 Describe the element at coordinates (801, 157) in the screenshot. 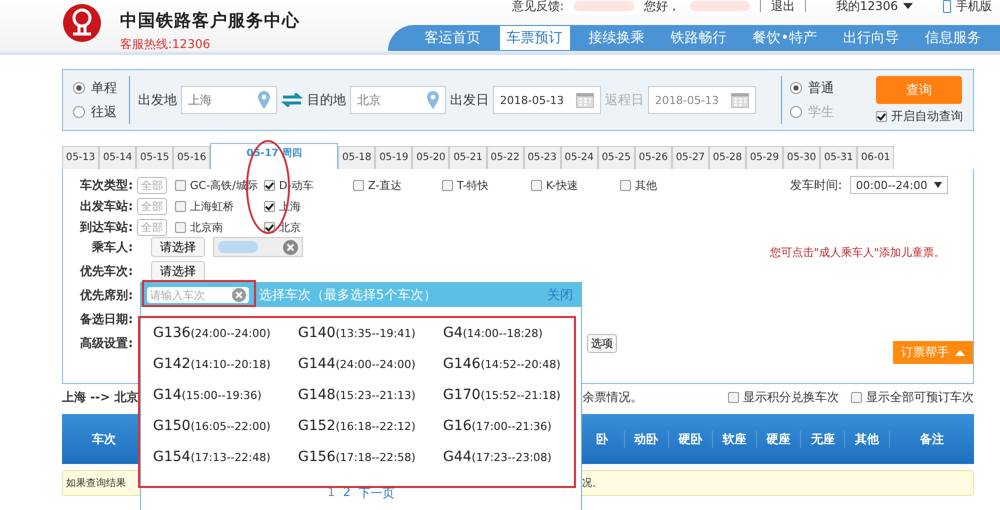

I see `date-tab: 05-30` at that location.